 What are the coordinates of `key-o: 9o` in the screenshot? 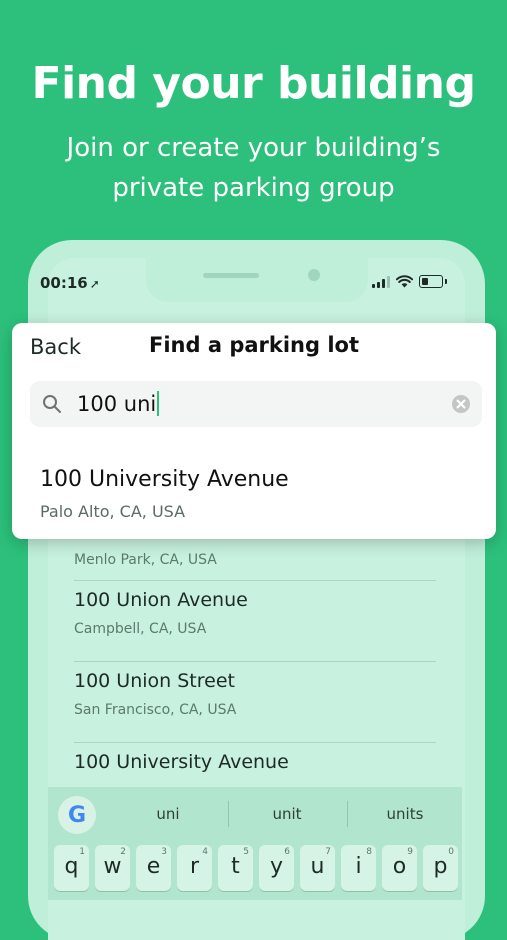 It's located at (399, 868).